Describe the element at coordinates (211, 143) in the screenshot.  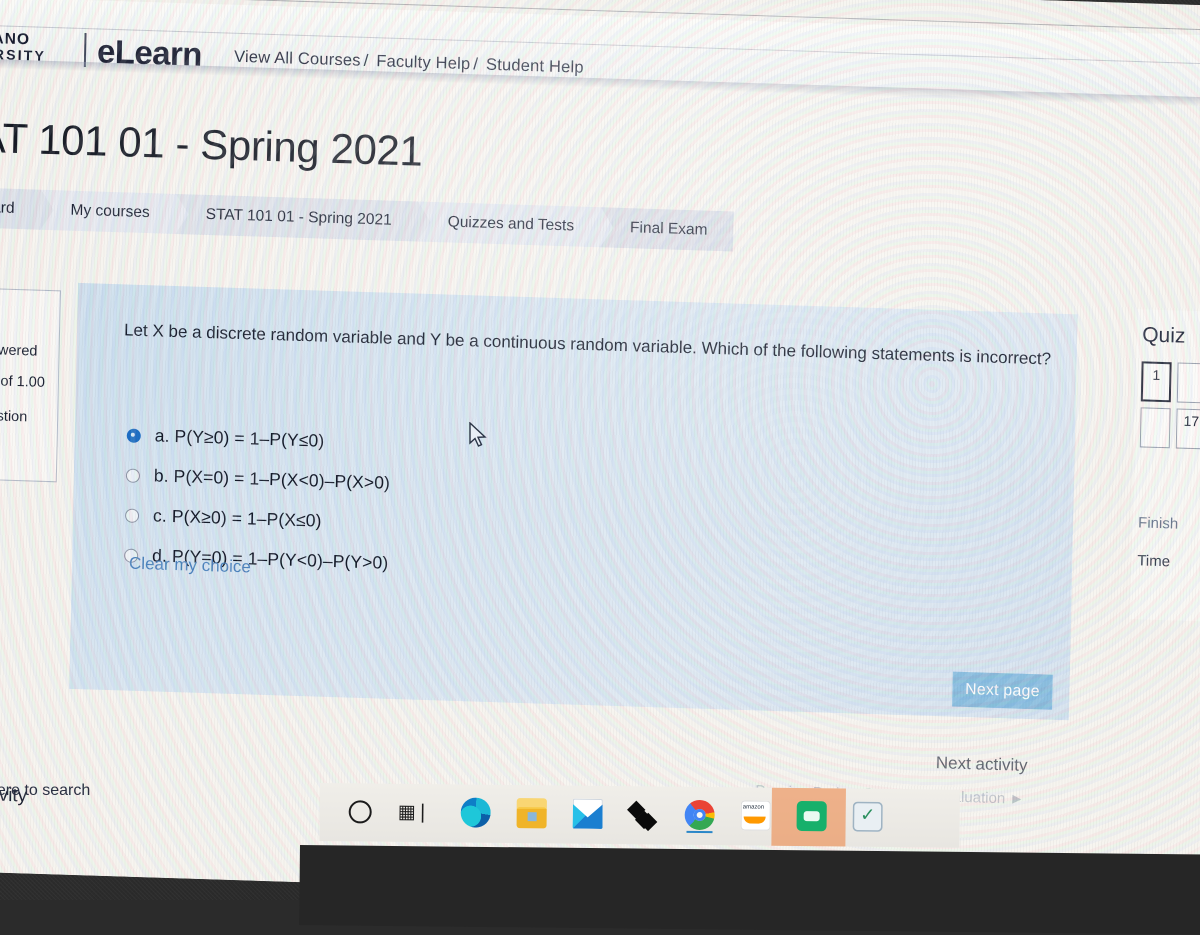
I see `page-title: STAT 101 01 - Spring 2021` at that location.